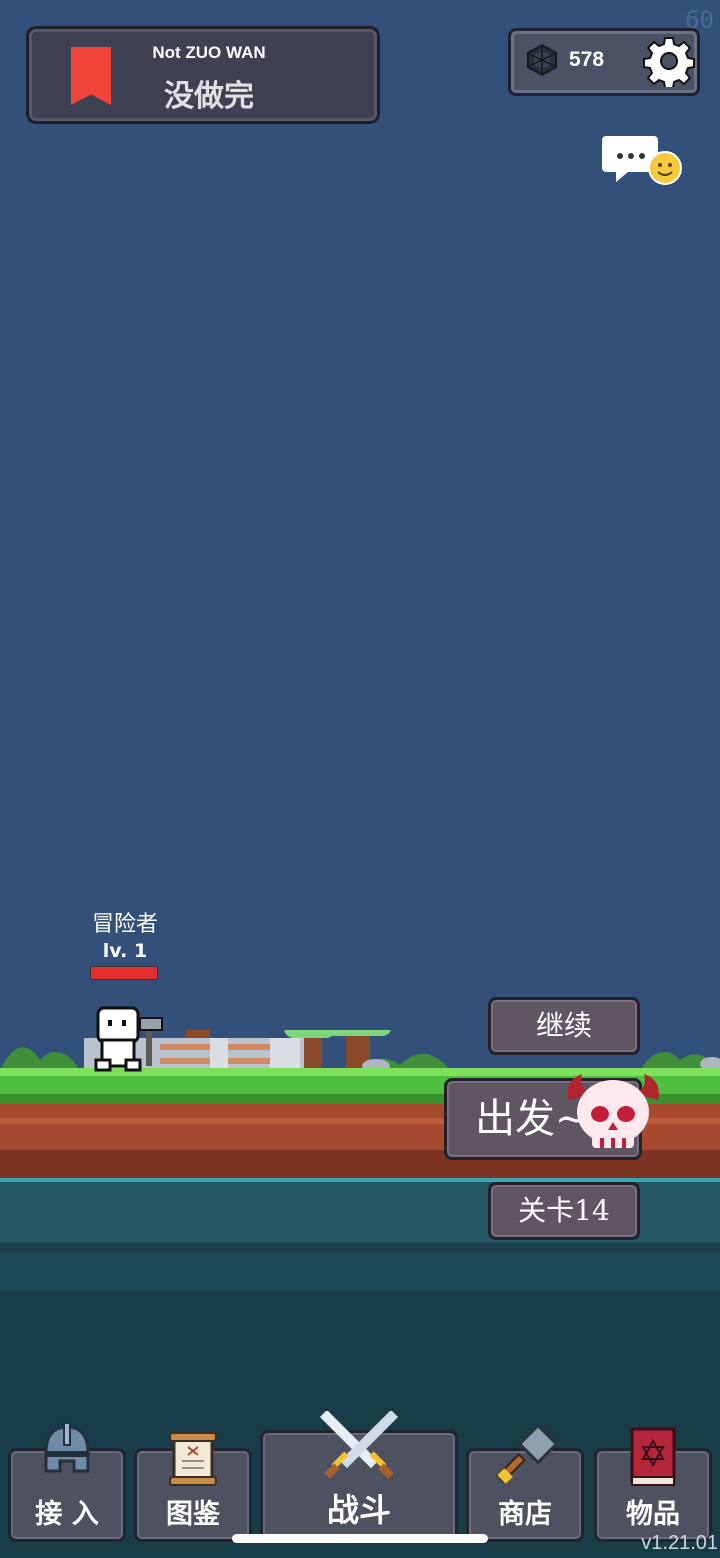  What do you see at coordinates (679, 1543) in the screenshot?
I see `version-label: v1.21.01` at bounding box center [679, 1543].